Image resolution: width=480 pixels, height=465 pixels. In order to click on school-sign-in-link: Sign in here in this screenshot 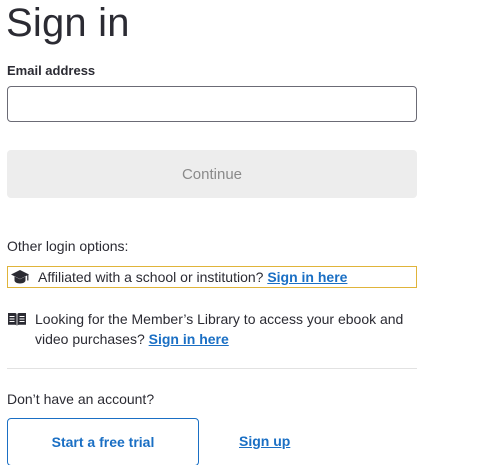, I will do `click(307, 277)`.